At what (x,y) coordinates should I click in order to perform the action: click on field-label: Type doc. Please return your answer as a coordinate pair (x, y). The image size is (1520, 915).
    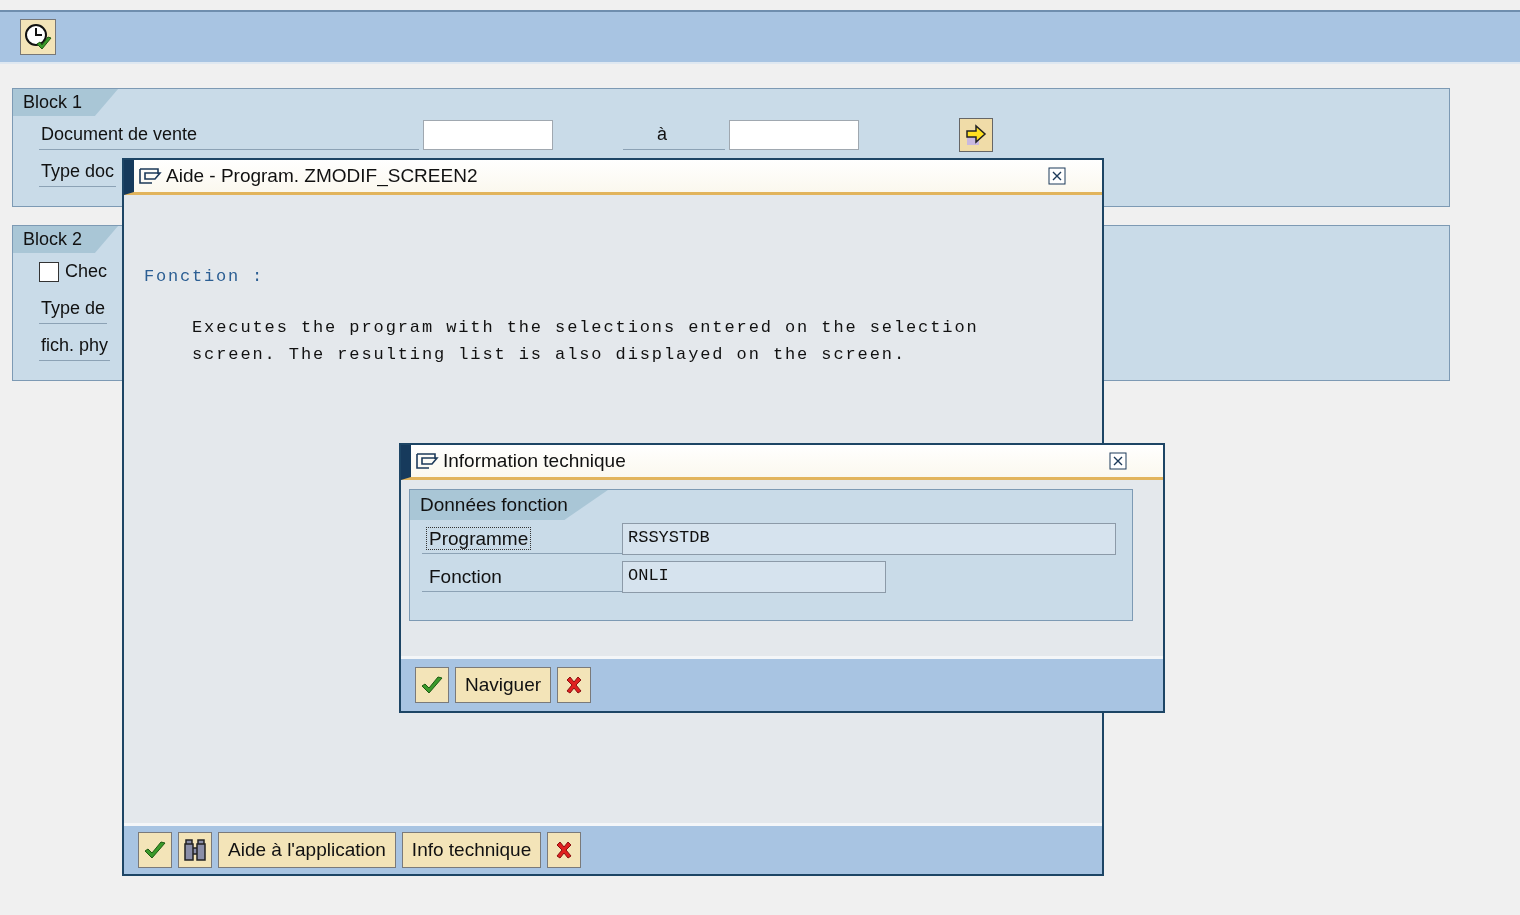
    Looking at the image, I should click on (78, 171).